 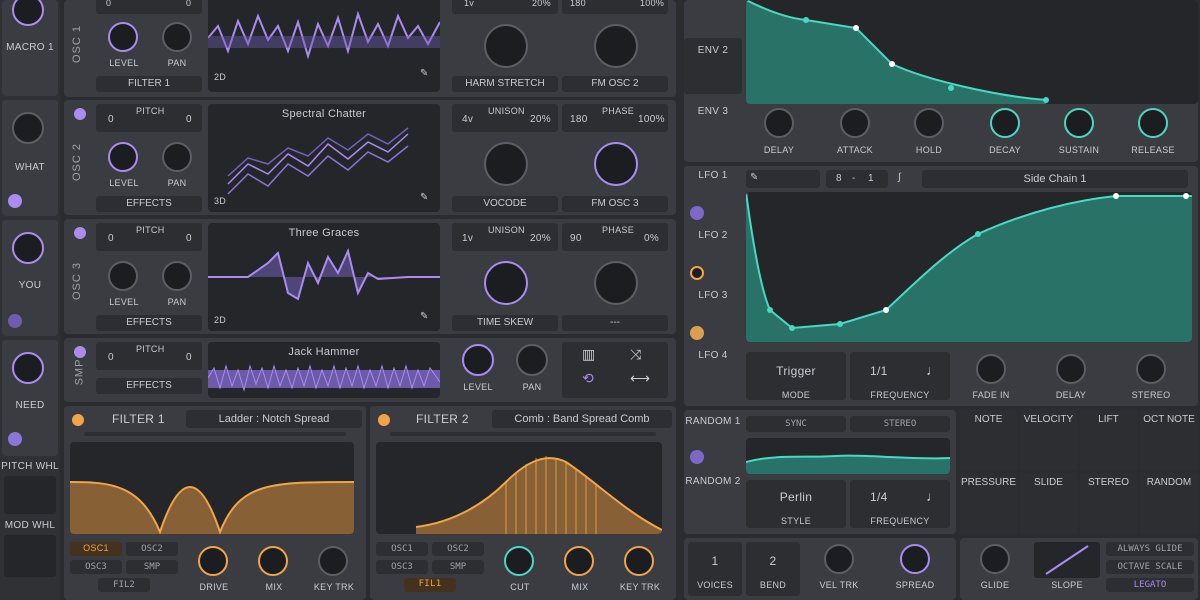 What do you see at coordinates (988, 503) in the screenshot?
I see `mod-source-pressure: PRESSURE` at bounding box center [988, 503].